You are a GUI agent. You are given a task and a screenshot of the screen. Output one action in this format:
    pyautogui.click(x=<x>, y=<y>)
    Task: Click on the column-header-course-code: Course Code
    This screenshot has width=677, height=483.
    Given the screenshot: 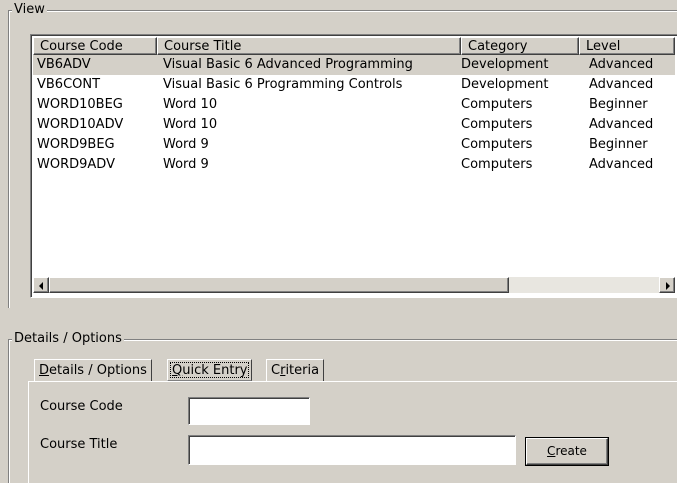 What is the action you would take?
    pyautogui.click(x=95, y=46)
    